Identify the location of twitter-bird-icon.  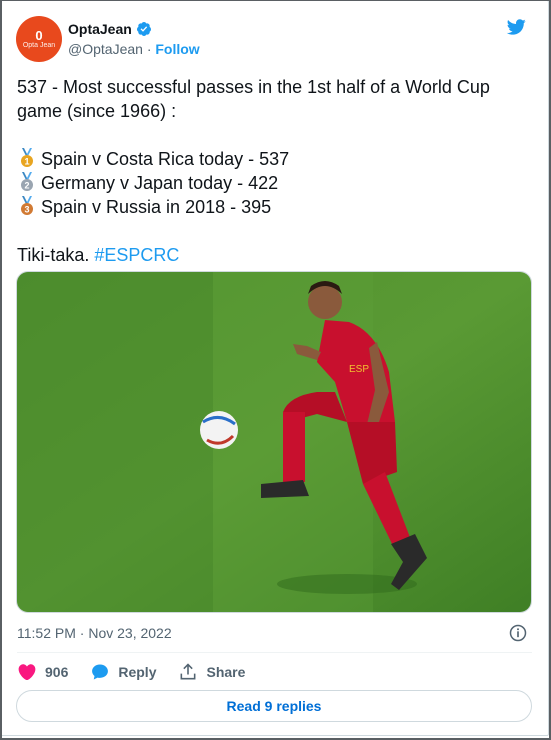
(516, 27).